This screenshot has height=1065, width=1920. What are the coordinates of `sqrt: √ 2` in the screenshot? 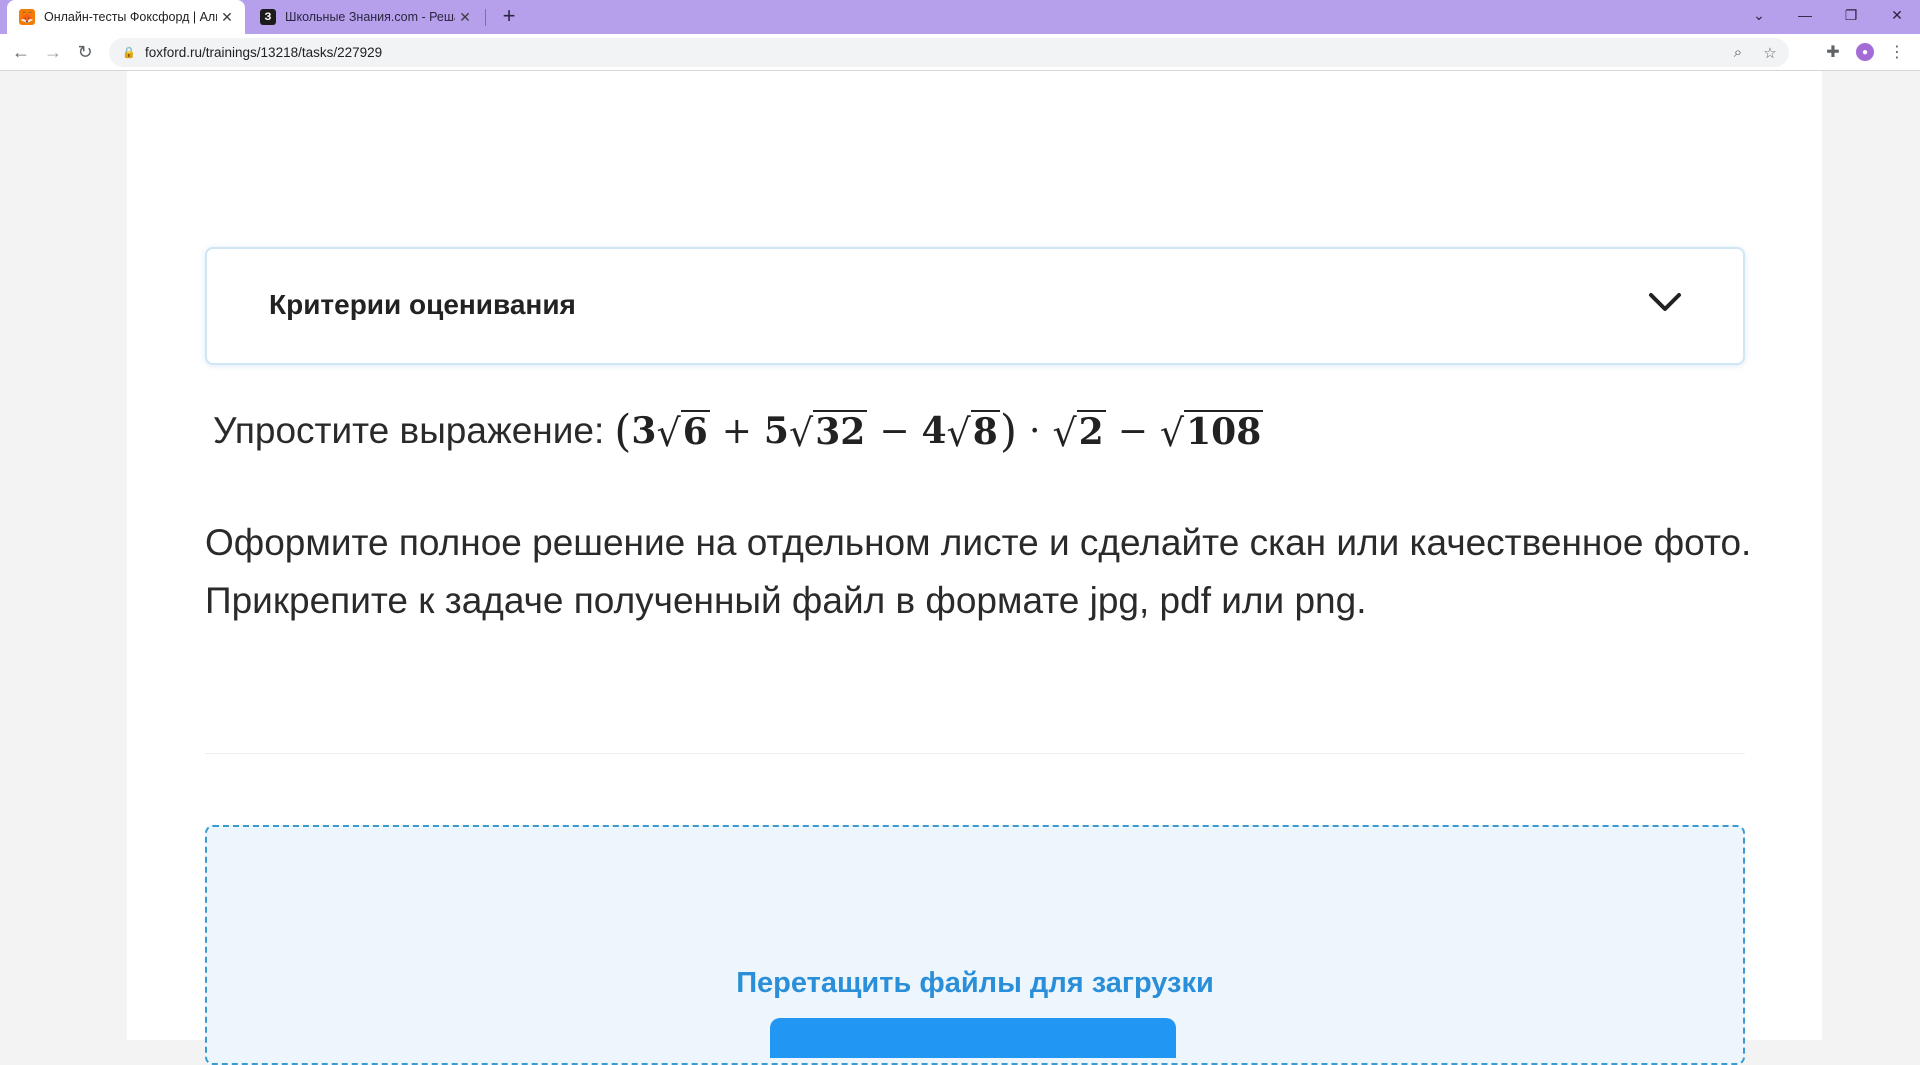 It's located at (1079, 432).